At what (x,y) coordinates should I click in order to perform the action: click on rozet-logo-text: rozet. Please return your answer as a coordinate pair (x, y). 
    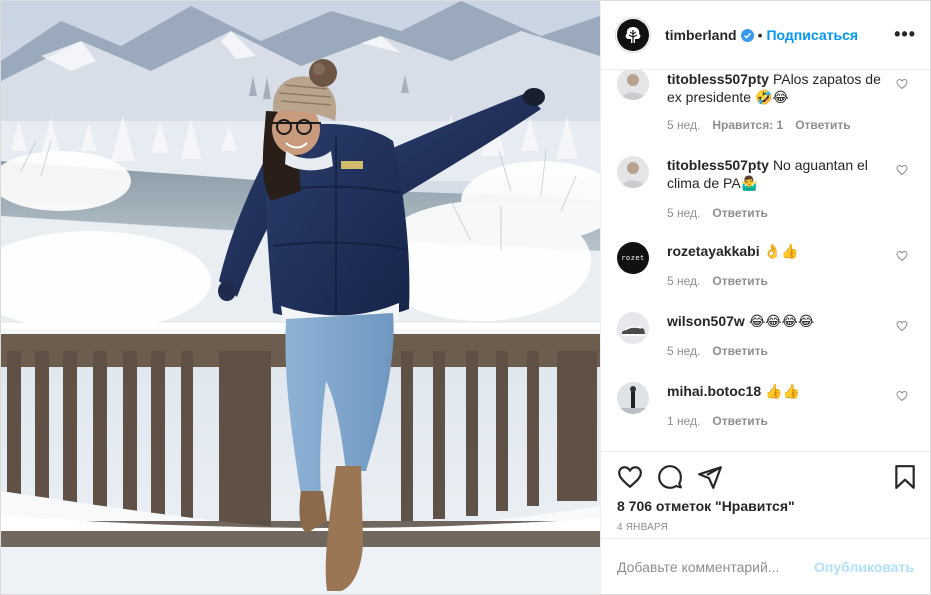
    Looking at the image, I should click on (633, 258).